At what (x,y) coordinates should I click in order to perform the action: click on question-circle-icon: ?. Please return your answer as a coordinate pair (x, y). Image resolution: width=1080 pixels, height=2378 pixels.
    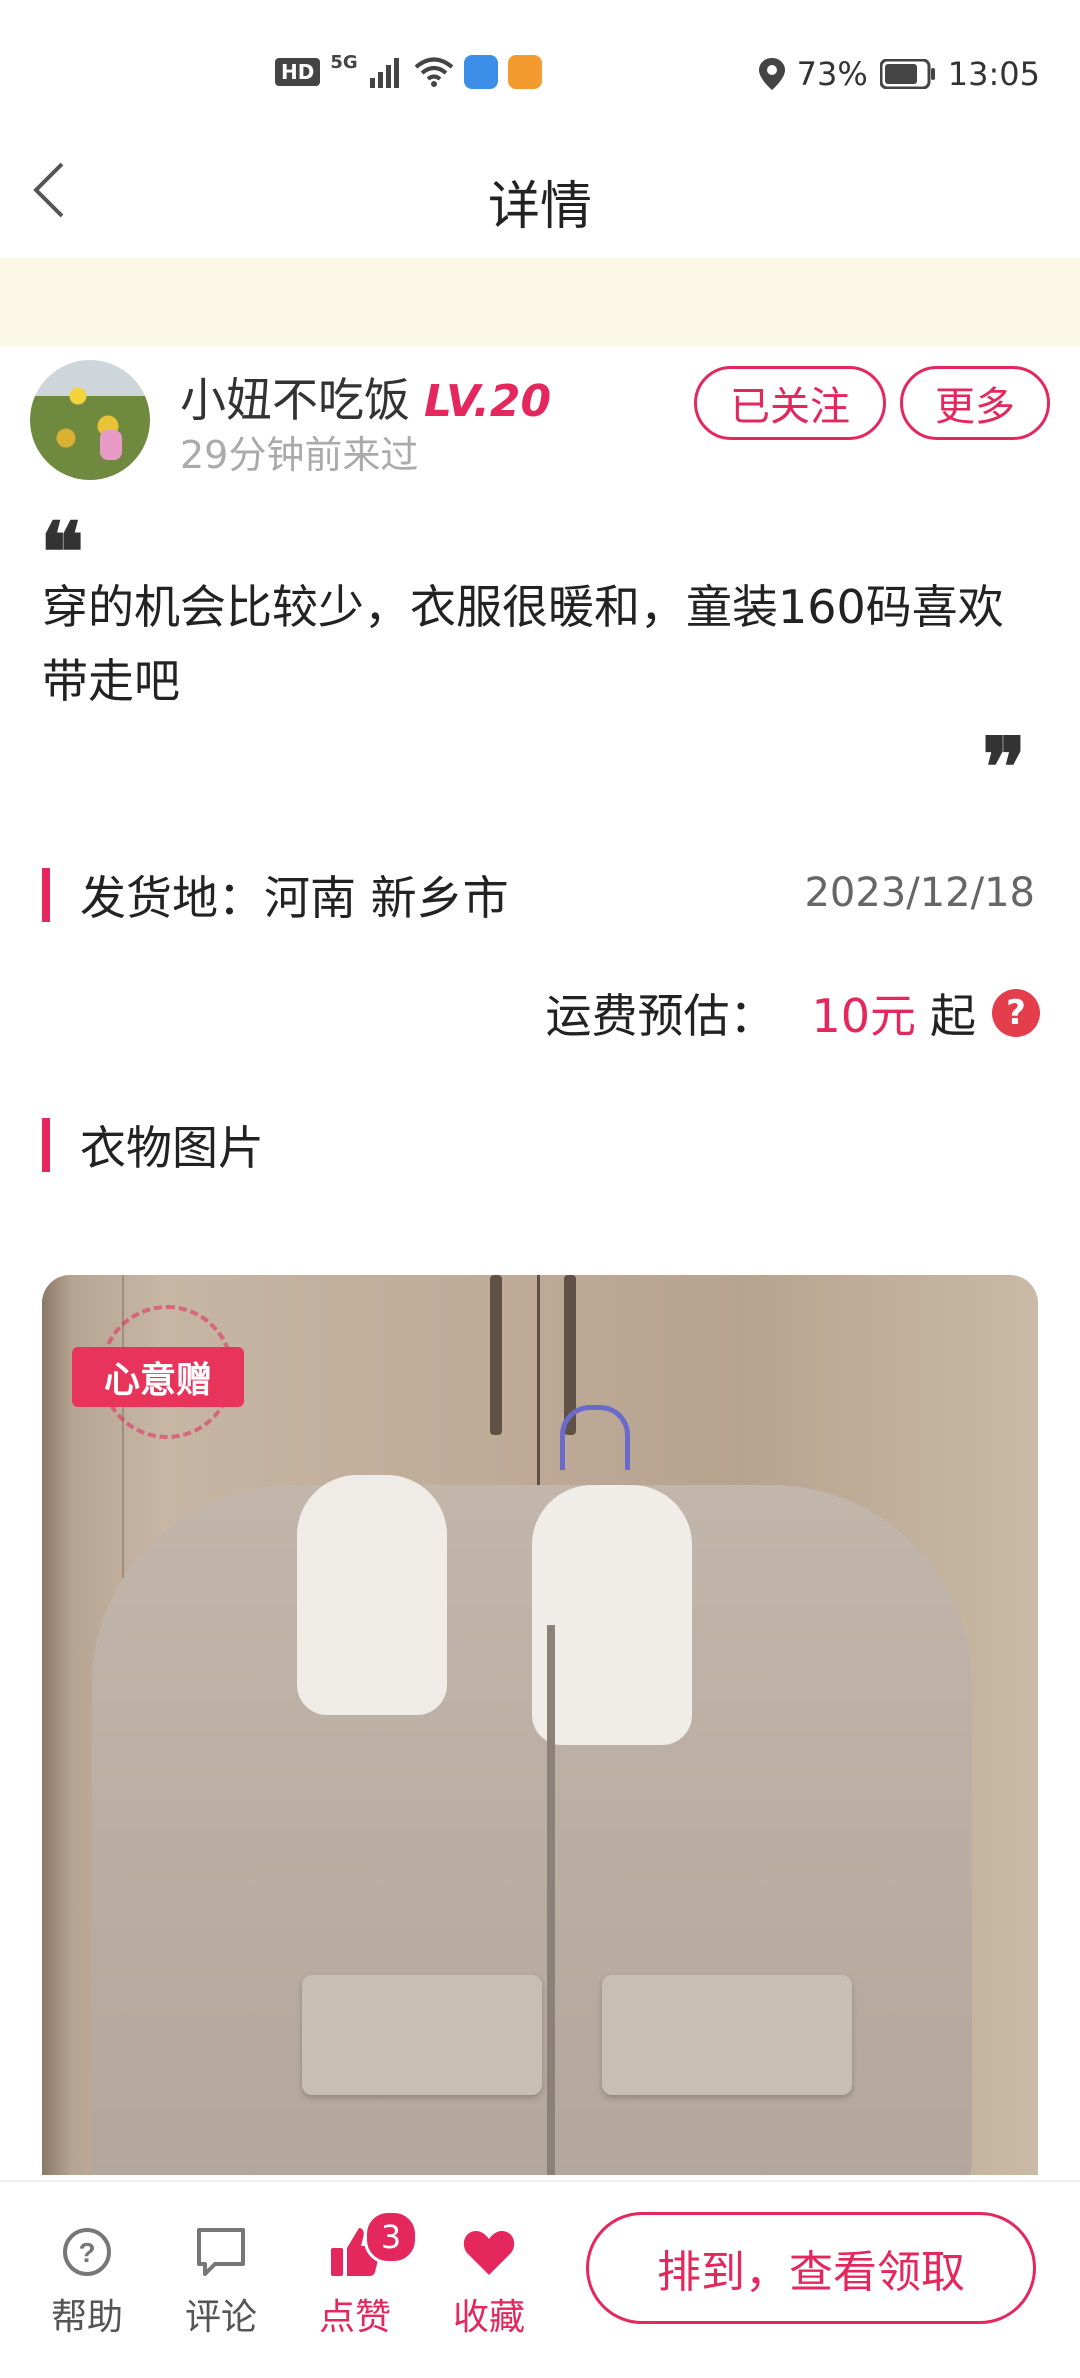
    Looking at the image, I should click on (87, 2252).